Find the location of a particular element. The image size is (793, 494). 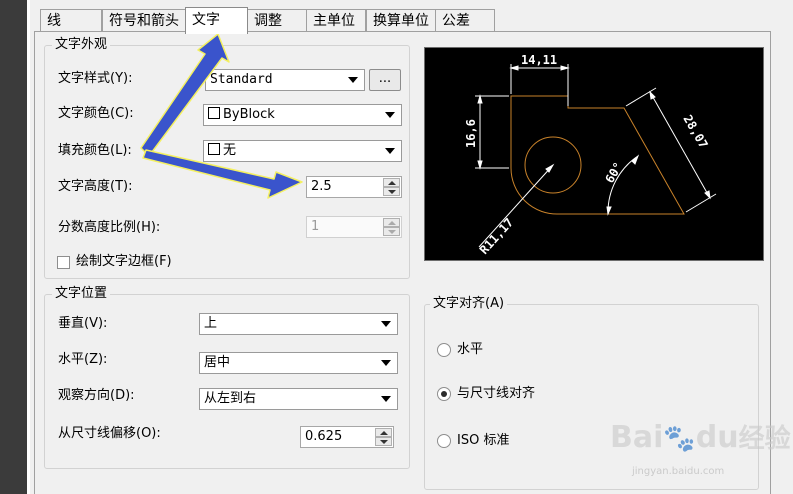

annotation-arrows is located at coordinates (221, 116).